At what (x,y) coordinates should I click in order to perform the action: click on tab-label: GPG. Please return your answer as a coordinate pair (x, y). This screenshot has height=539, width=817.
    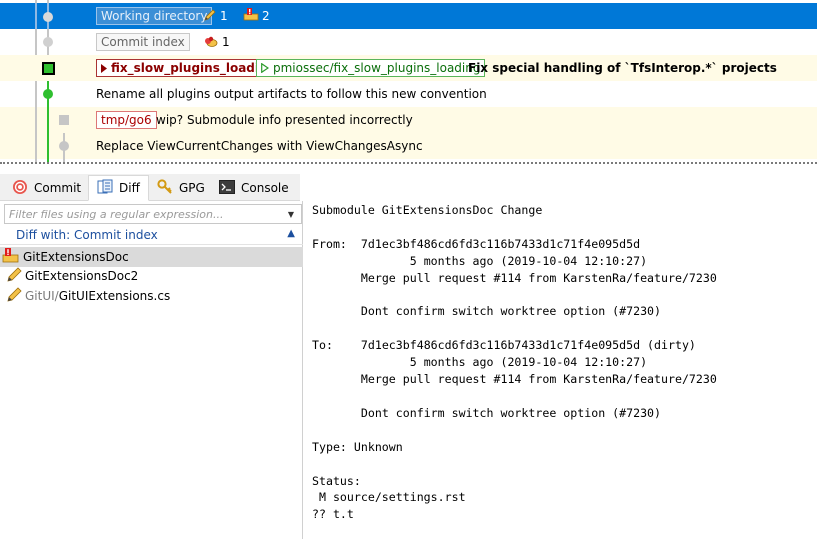
    Looking at the image, I should click on (192, 188).